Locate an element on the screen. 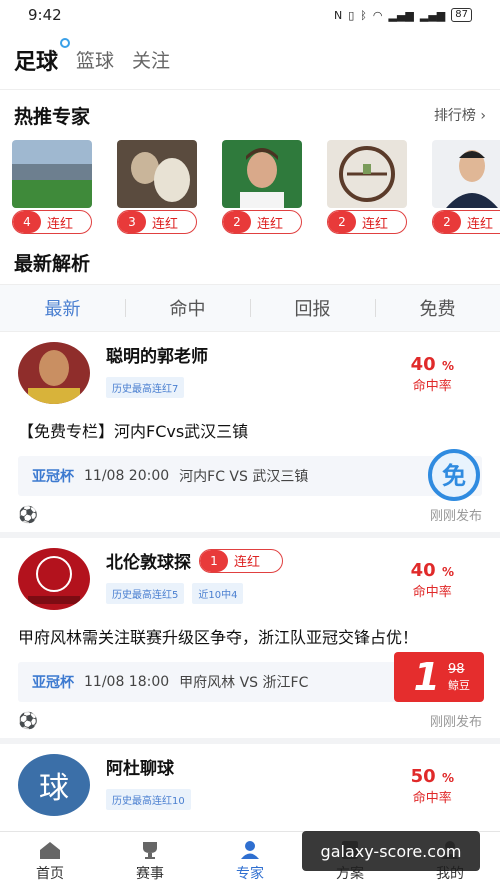 This screenshot has height=889, width=500. trophy-icon is located at coordinates (150, 850).